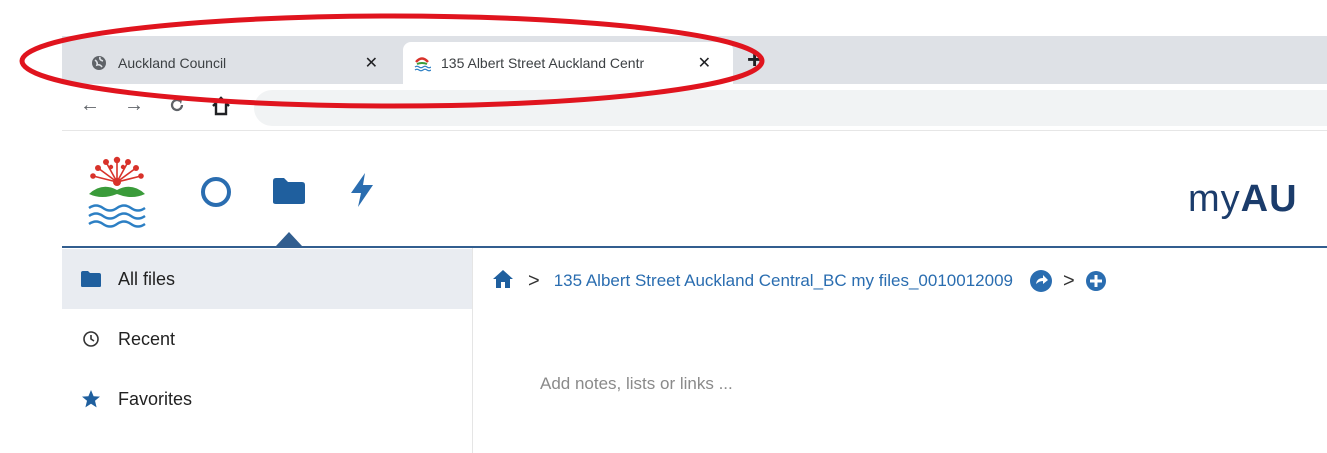 The width and height of the screenshot is (1327, 453). I want to click on auckland-council-logo, so click(117, 191).